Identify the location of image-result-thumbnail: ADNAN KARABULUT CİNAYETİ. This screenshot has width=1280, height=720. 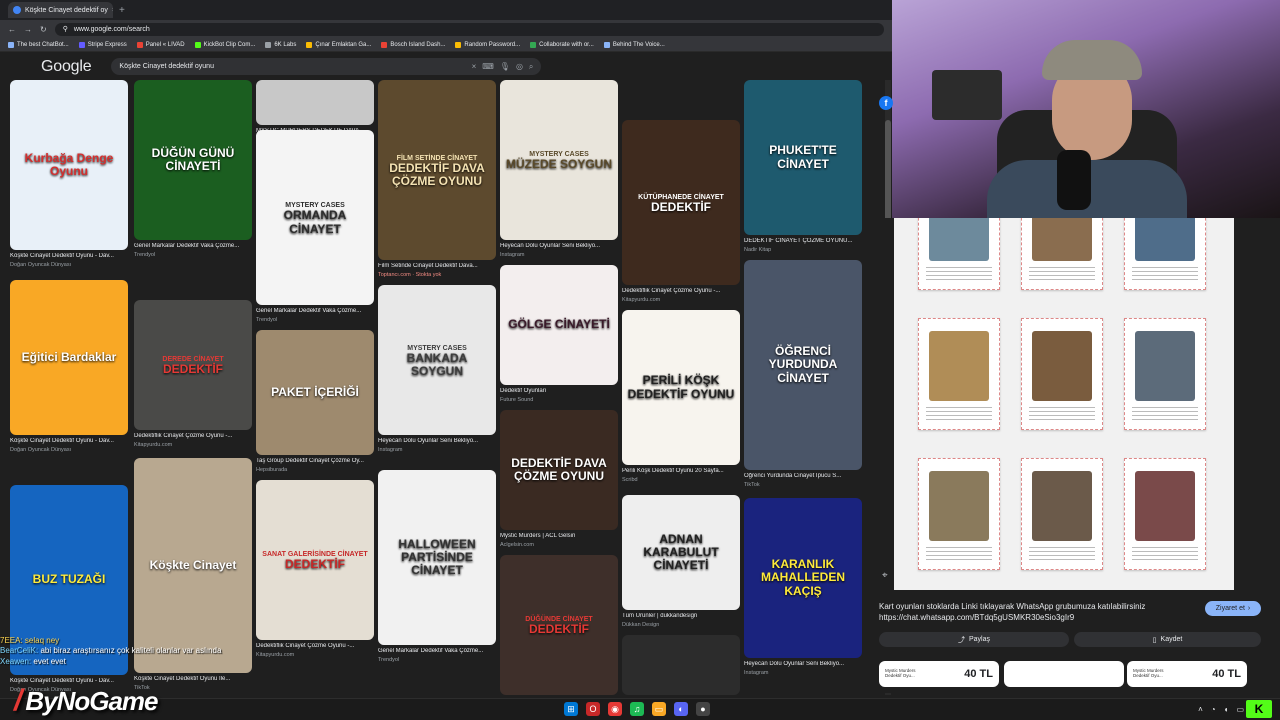
(681, 552).